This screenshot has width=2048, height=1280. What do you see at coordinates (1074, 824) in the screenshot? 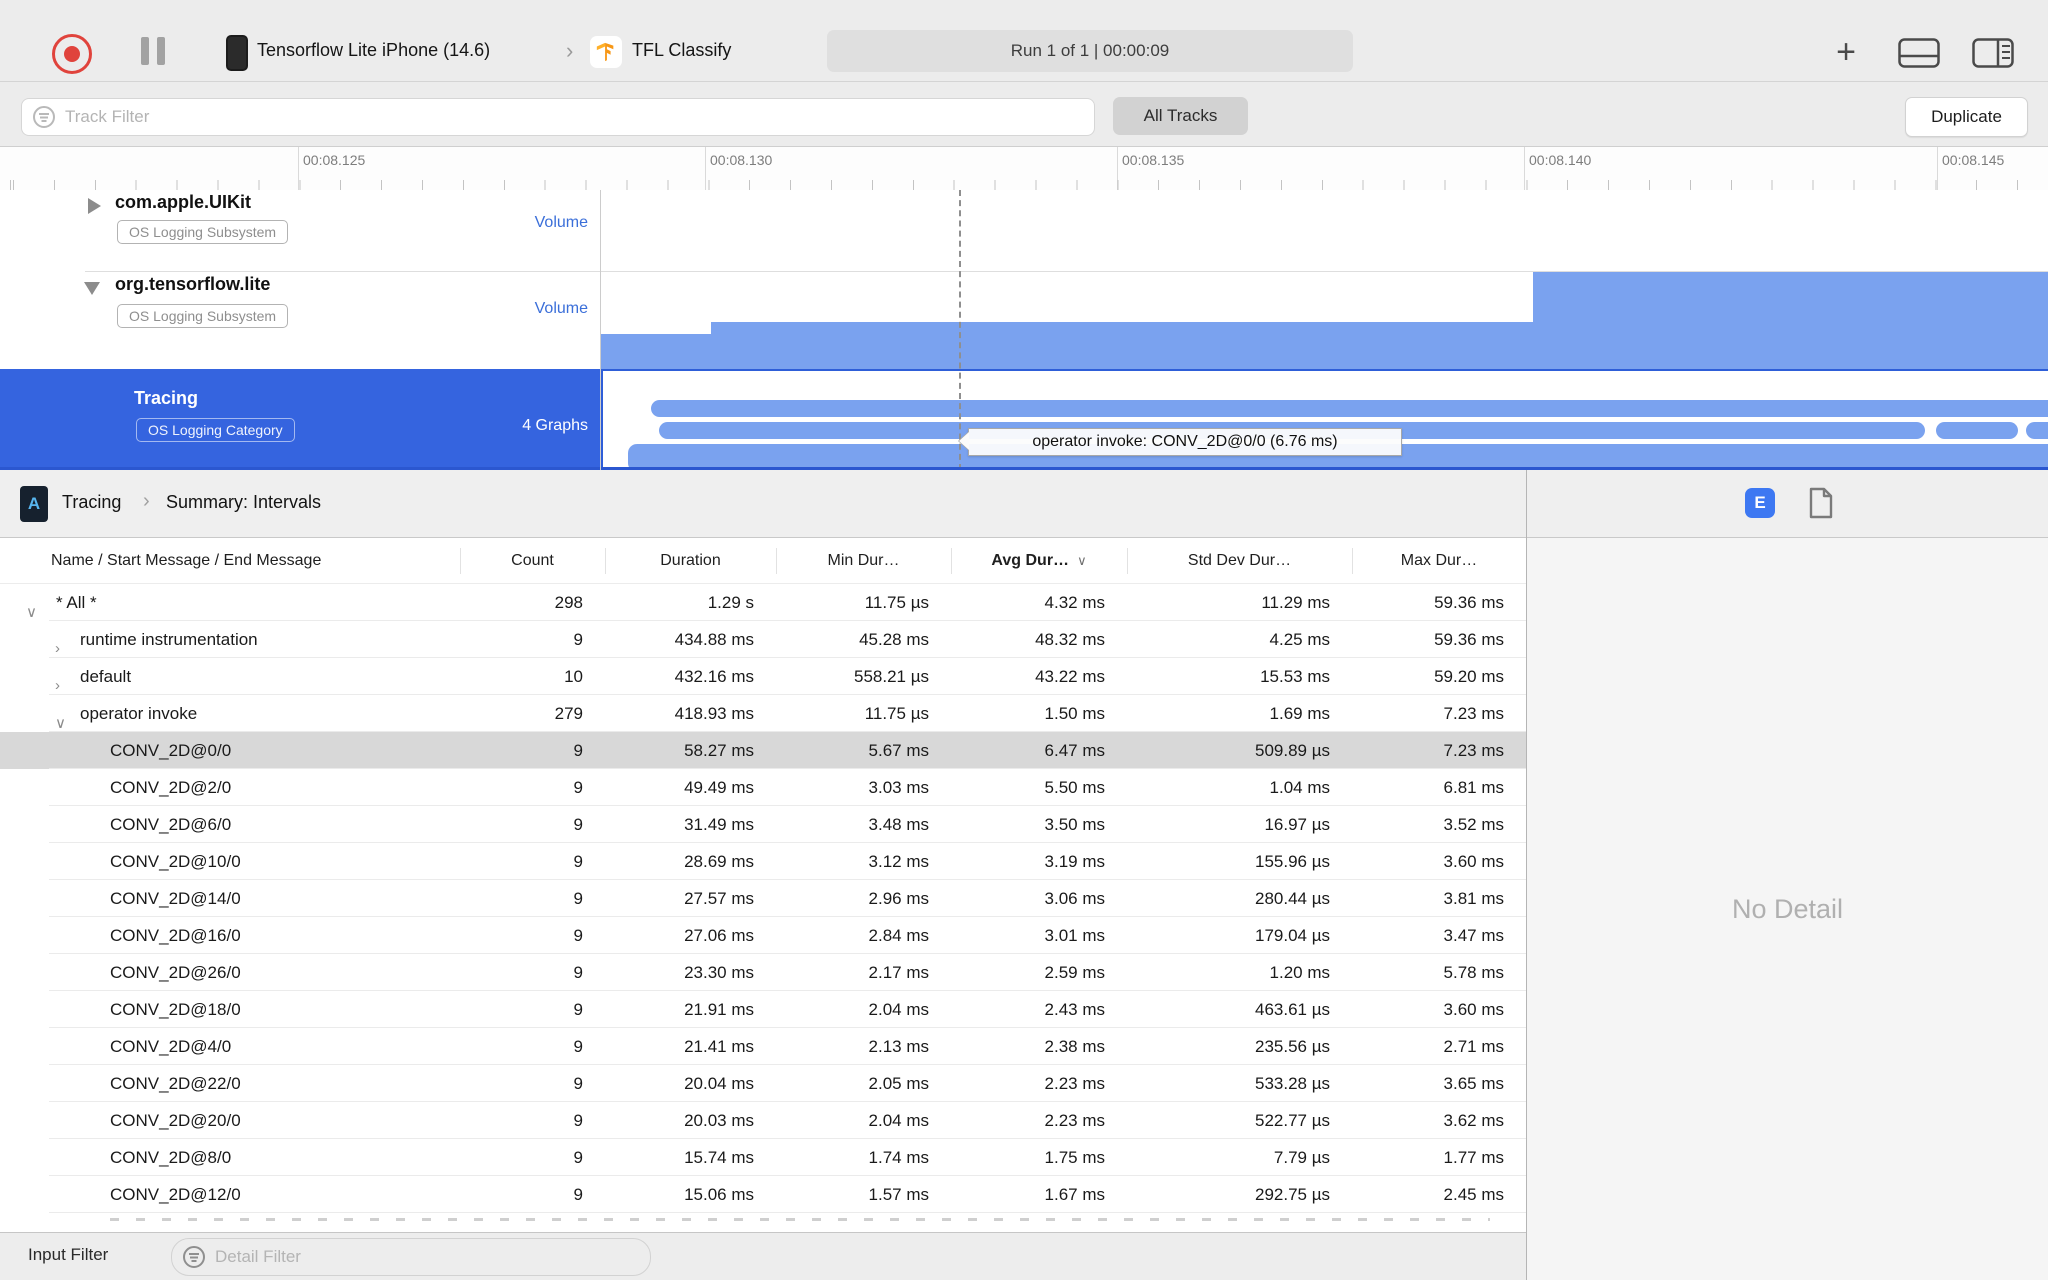
I see `row-avg-duration: 3.50 ms` at bounding box center [1074, 824].